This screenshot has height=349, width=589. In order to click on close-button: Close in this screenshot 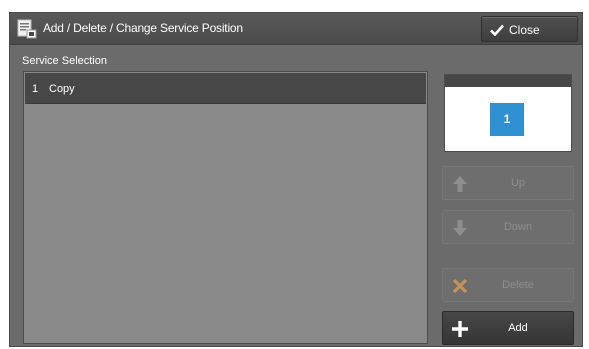, I will do `click(529, 29)`.